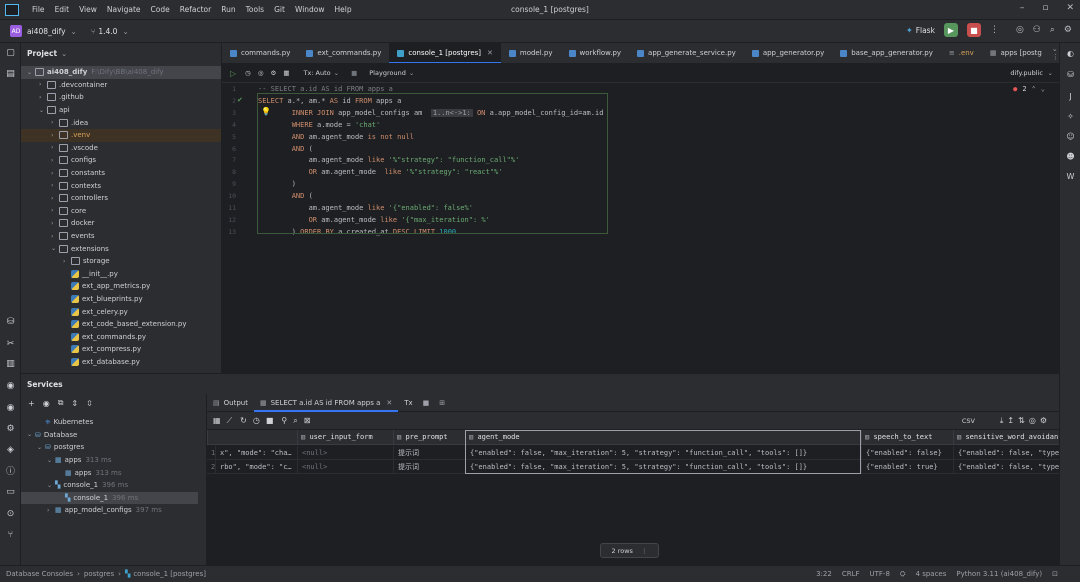 Image resolution: width=1080 pixels, height=582 pixels. Describe the element at coordinates (121, 311) in the screenshot. I see `tree-item: ext_celery.py` at that location.